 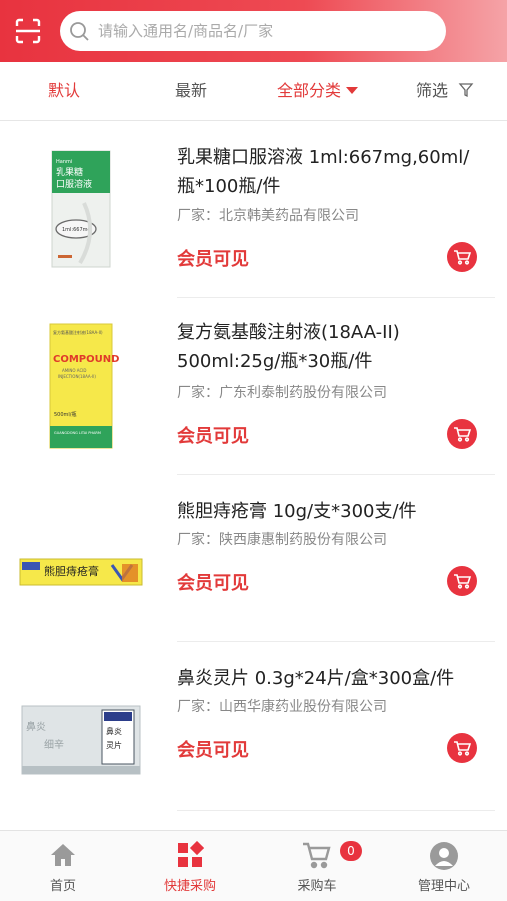 I want to click on divider, so click(x=336, y=810).